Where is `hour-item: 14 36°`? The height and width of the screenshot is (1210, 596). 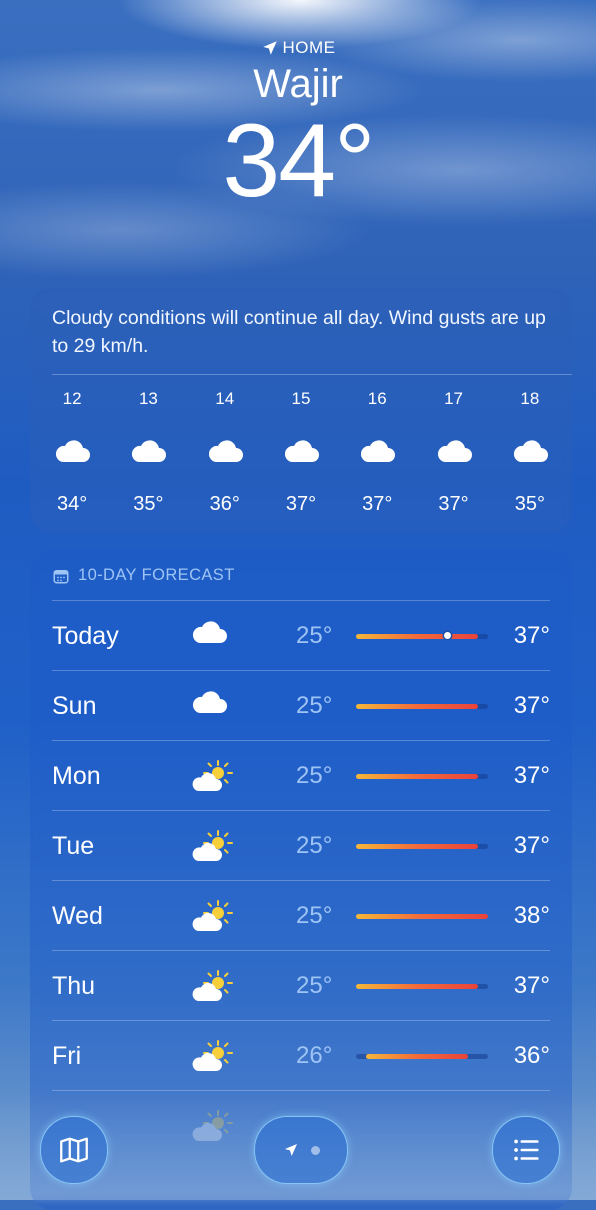 hour-item: 14 36° is located at coordinates (225, 452).